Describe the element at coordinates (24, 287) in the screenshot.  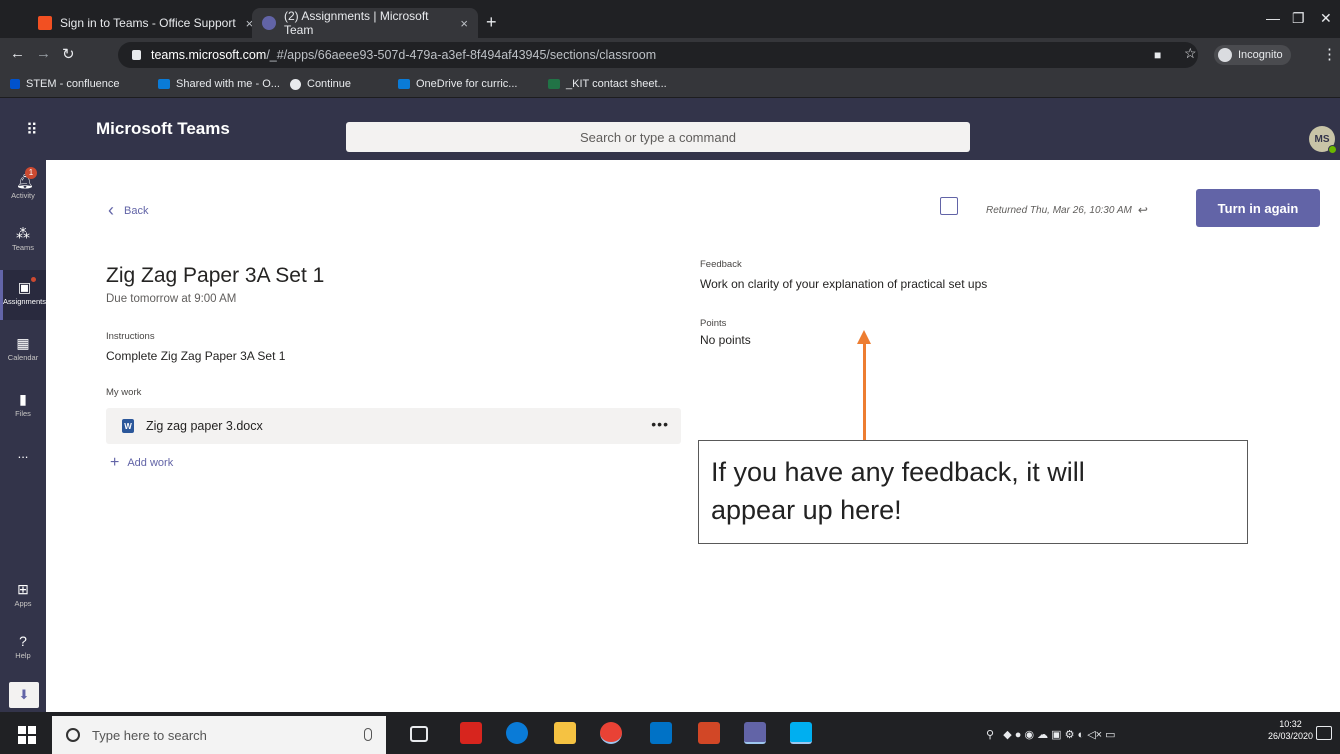
I see `assignments-icon: ▣` at that location.